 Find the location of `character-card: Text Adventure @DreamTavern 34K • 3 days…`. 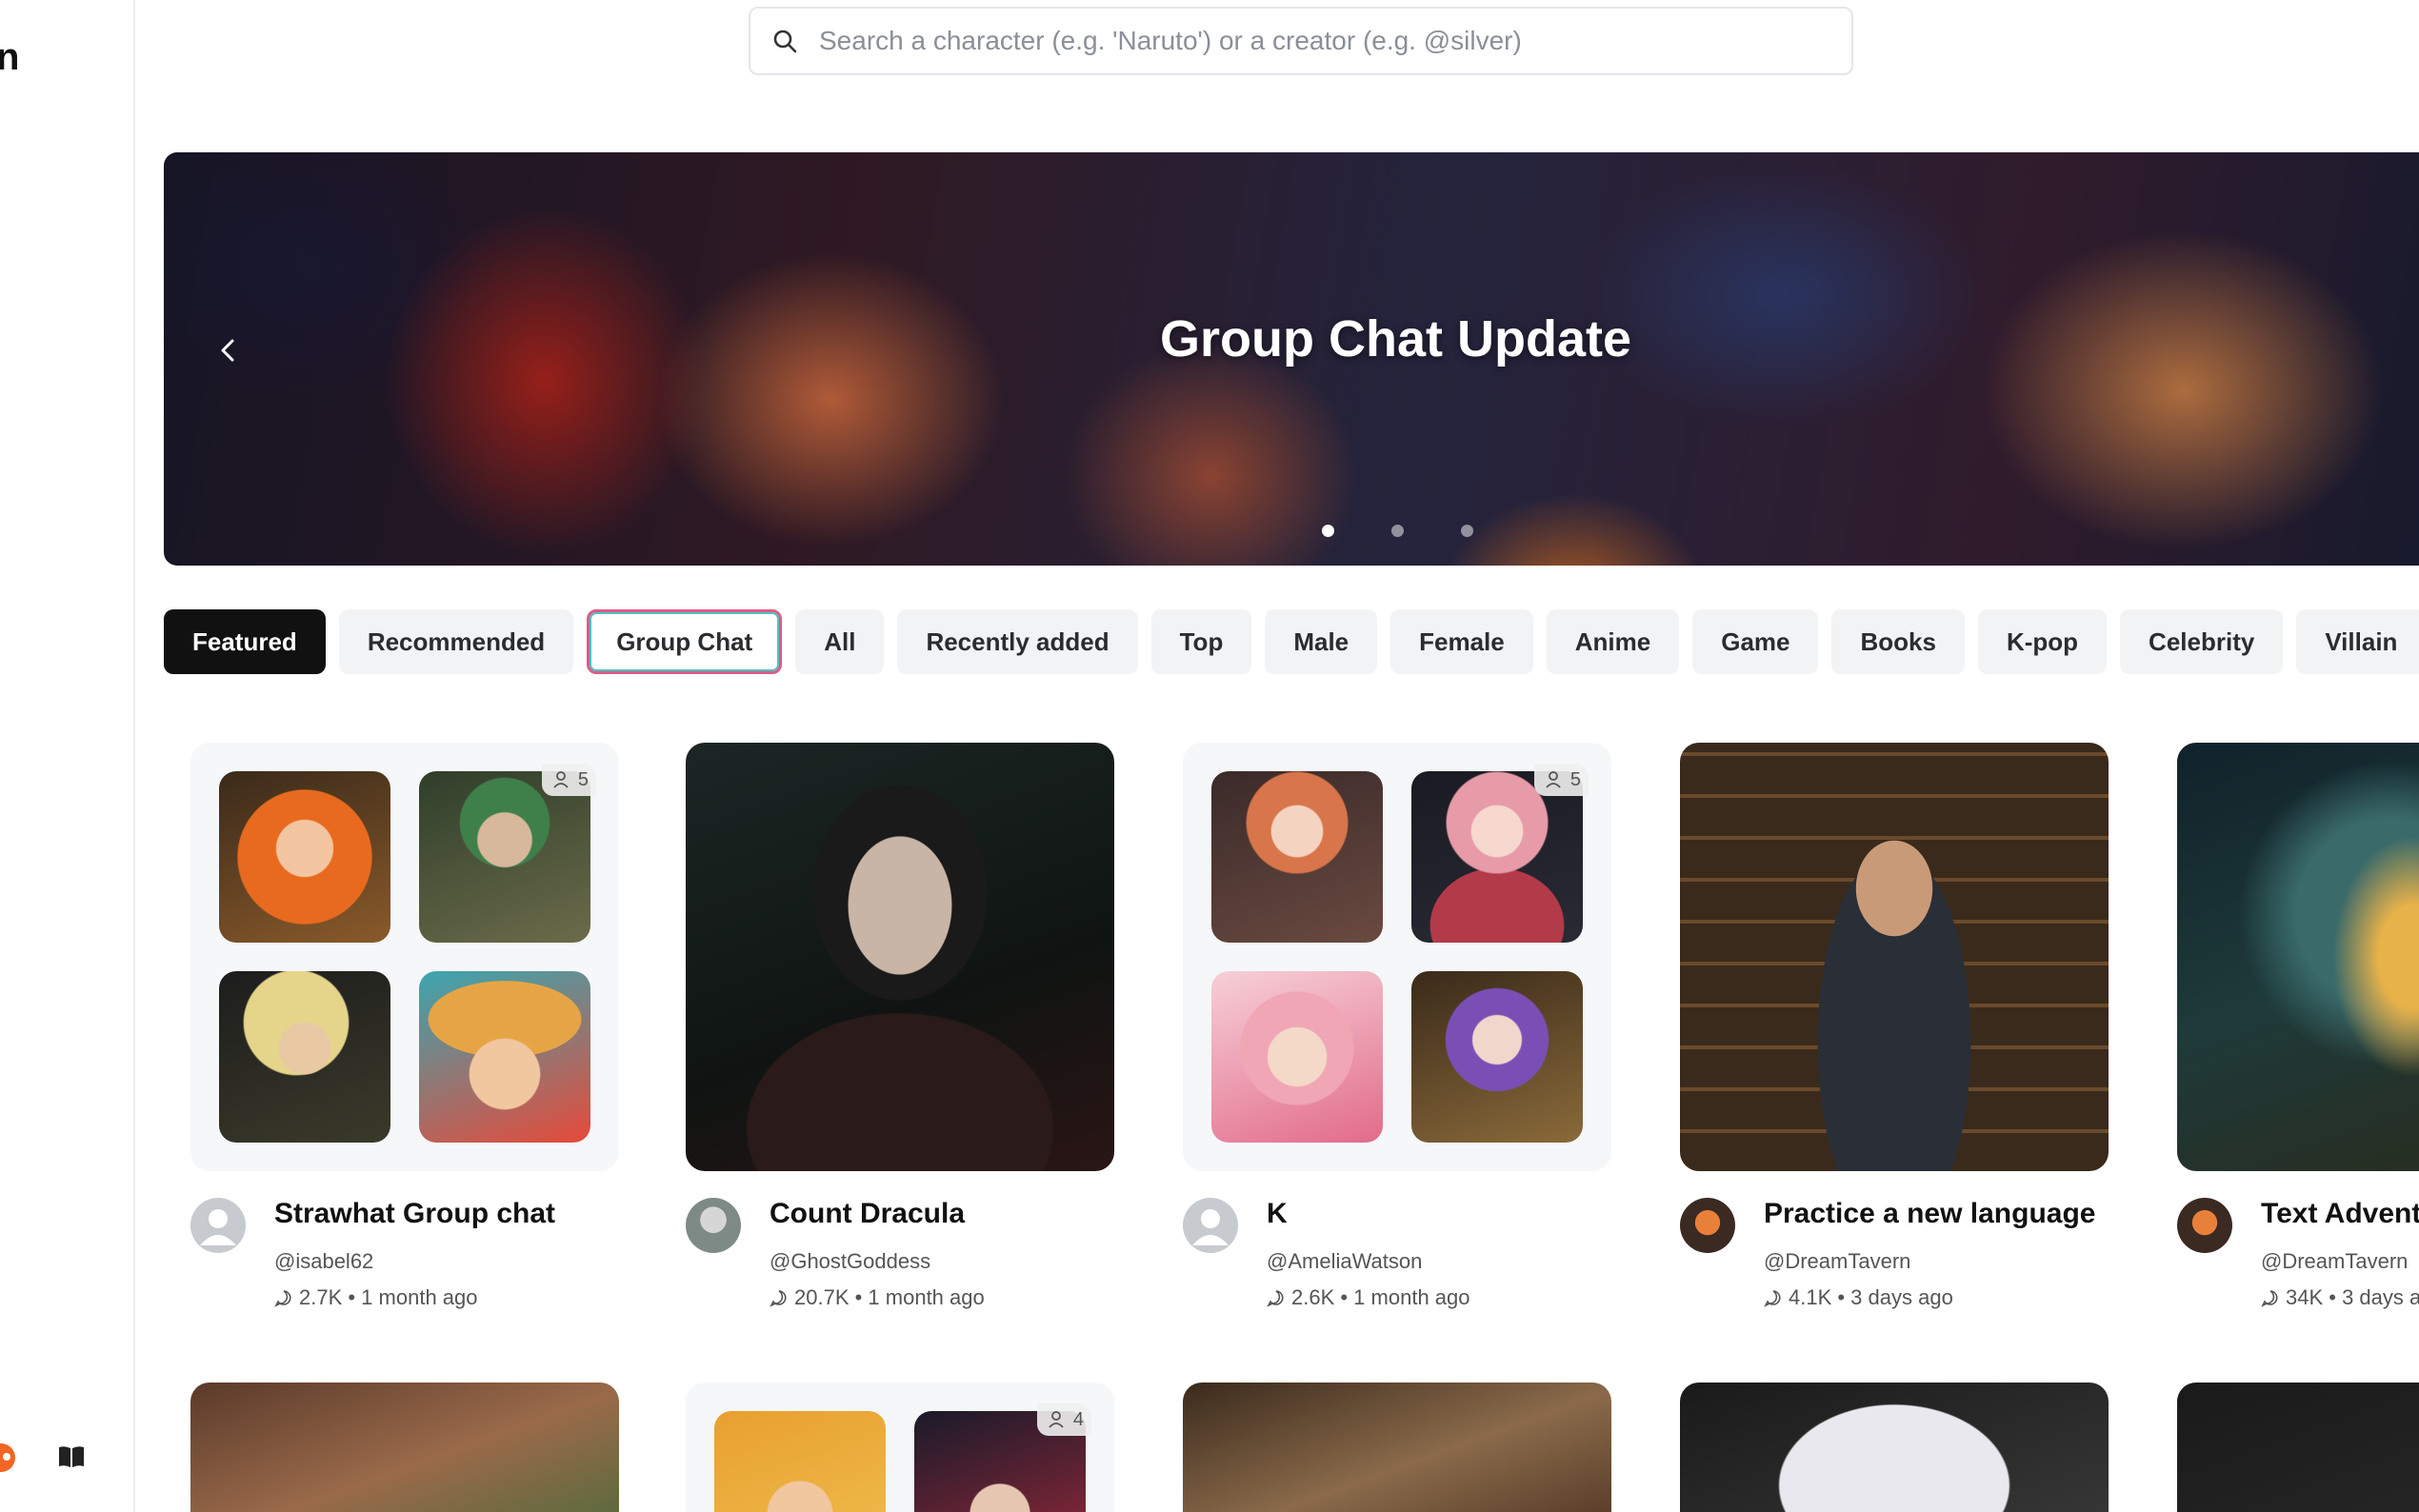

character-card: Text Adventure @DreamTavern 34K • 3 days… is located at coordinates (2298, 1042).